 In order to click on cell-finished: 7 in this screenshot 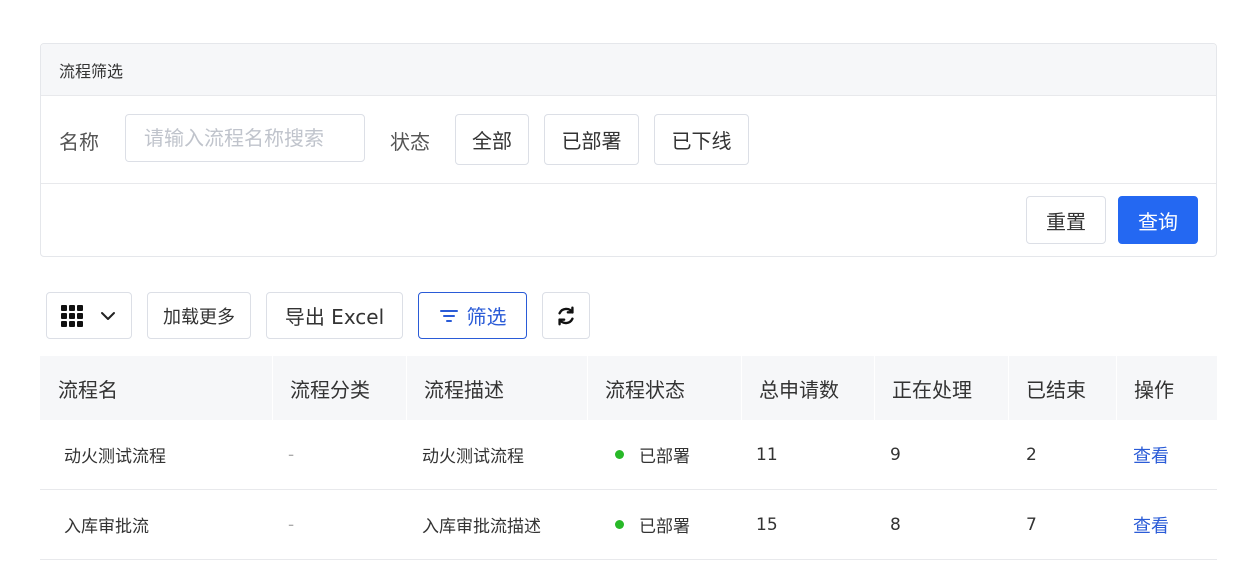, I will do `click(1031, 524)`.